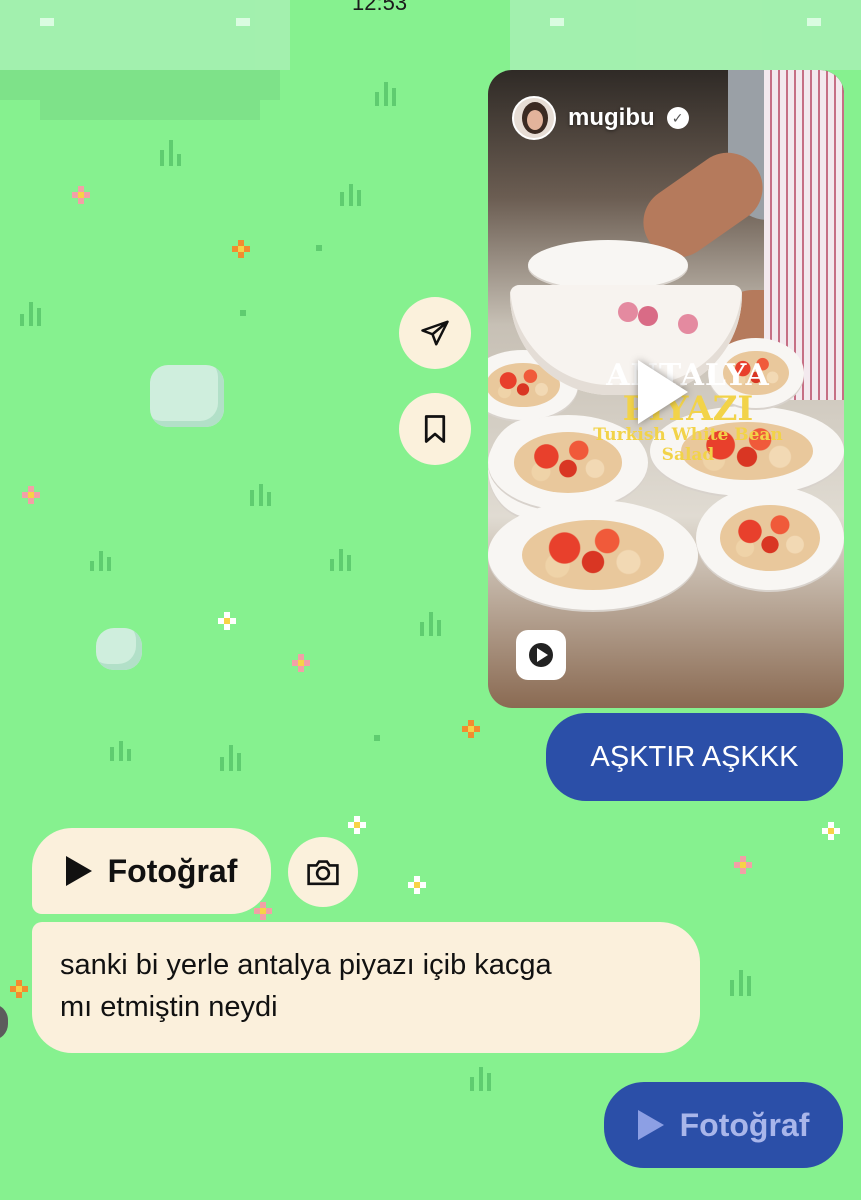  Describe the element at coordinates (541, 655) in the screenshot. I see `reels-icon` at that location.